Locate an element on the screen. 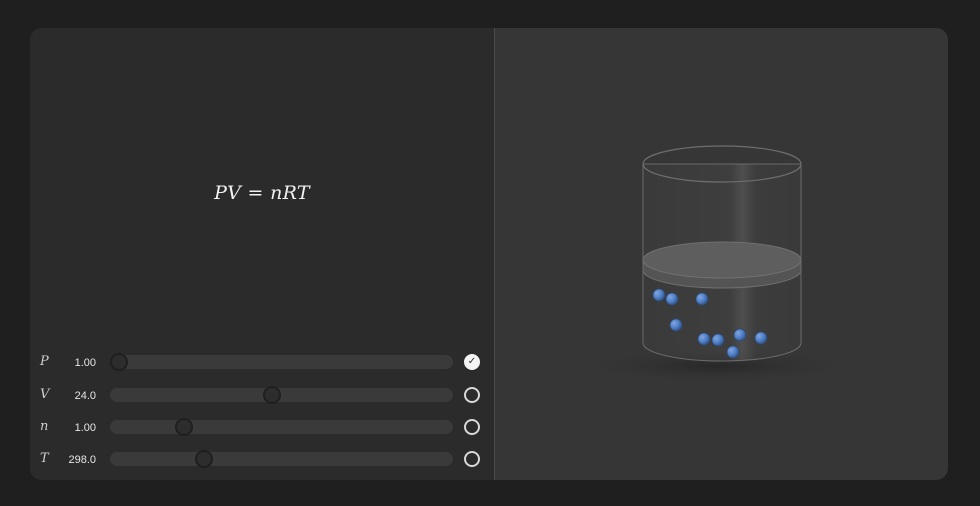 This screenshot has width=980, height=506. variable-label-t: T is located at coordinates (44, 458).